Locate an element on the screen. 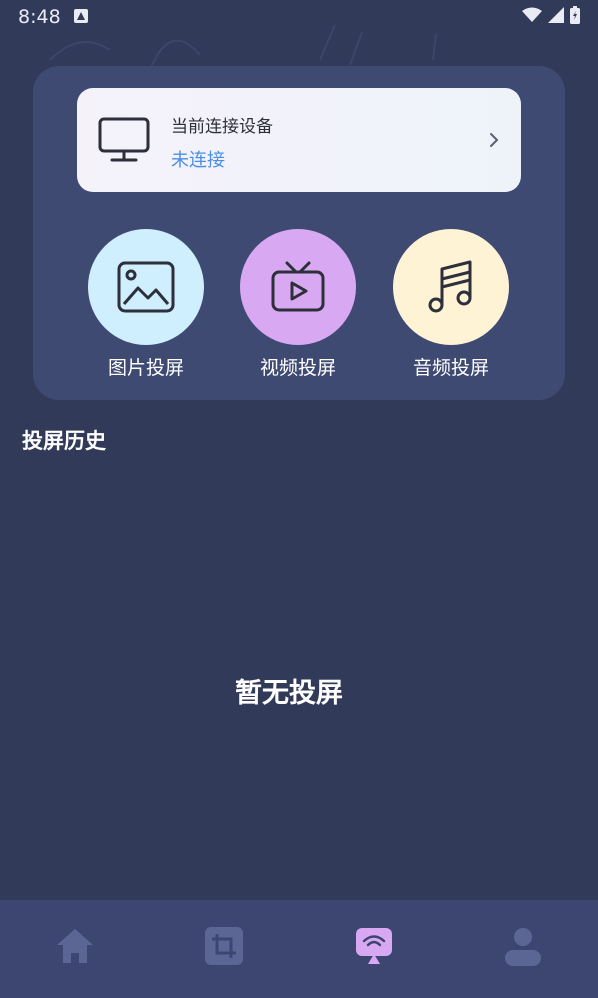 Image resolution: width=598 pixels, height=998 pixels. home-icon is located at coordinates (75, 946).